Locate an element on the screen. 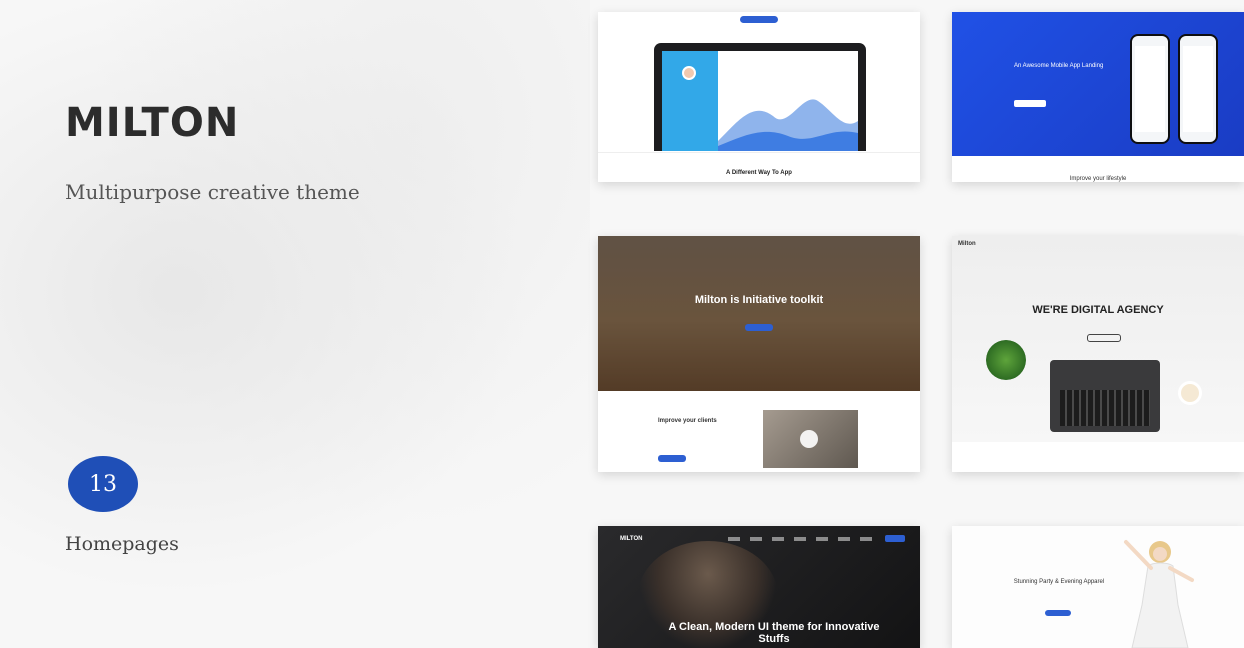 Image resolution: width=1244 pixels, height=648 pixels. preview-agency: Milton WE'RE DIGITAL AGENCY is located at coordinates (1098, 354).